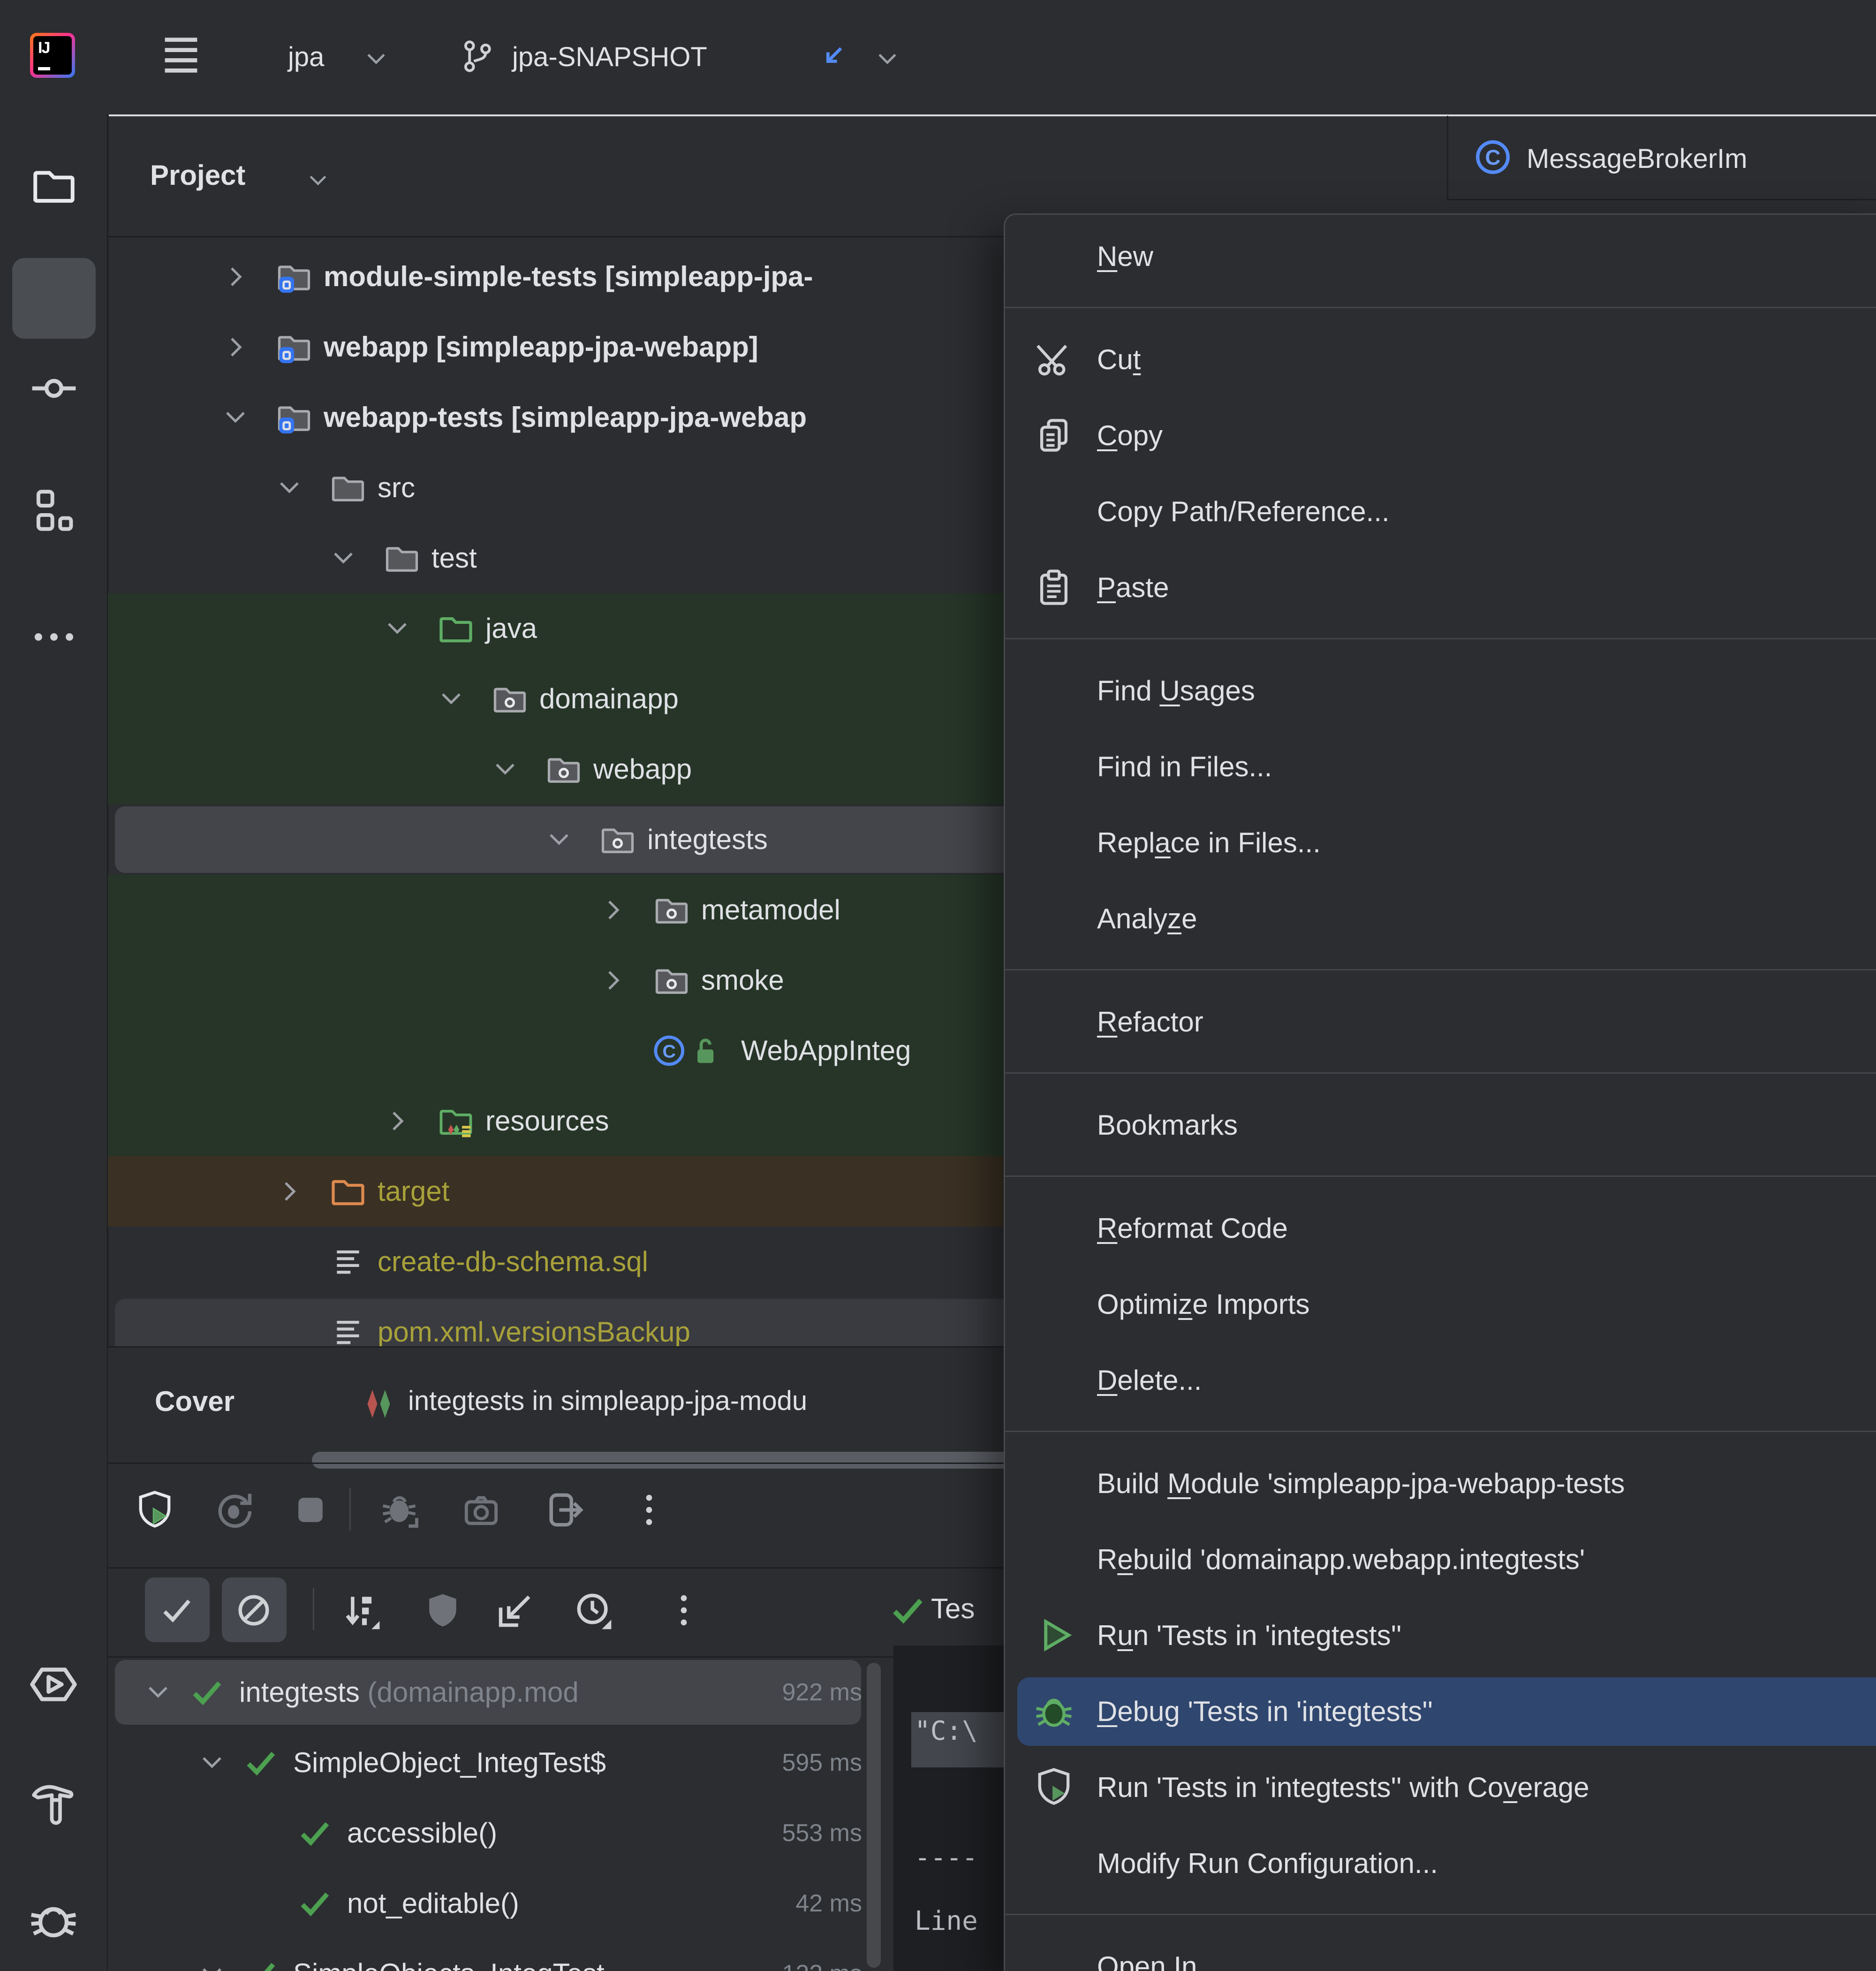  Describe the element at coordinates (154, 1510) in the screenshot. I see `rerun-coverage-button` at that location.